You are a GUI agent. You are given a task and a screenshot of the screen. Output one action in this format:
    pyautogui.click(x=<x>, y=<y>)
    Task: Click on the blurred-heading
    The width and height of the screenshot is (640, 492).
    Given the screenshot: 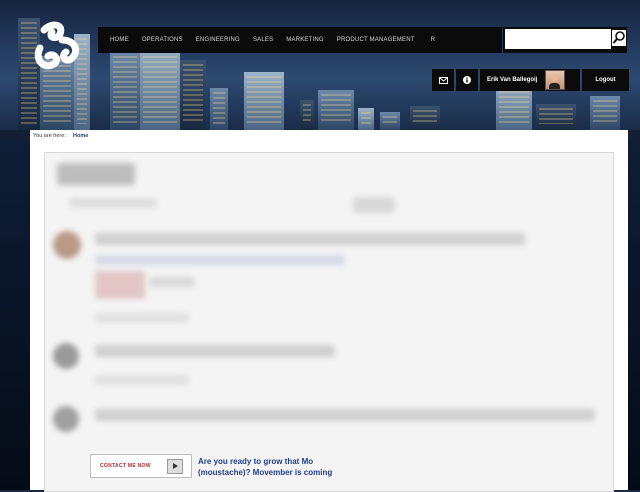 What is the action you would take?
    pyautogui.click(x=96, y=174)
    